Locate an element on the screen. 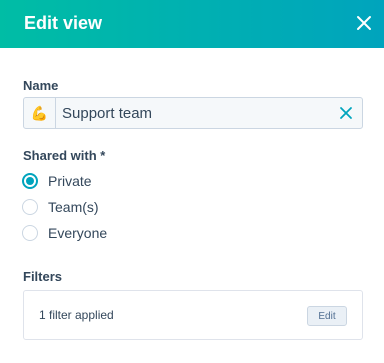  name-label: Name is located at coordinates (41, 85).